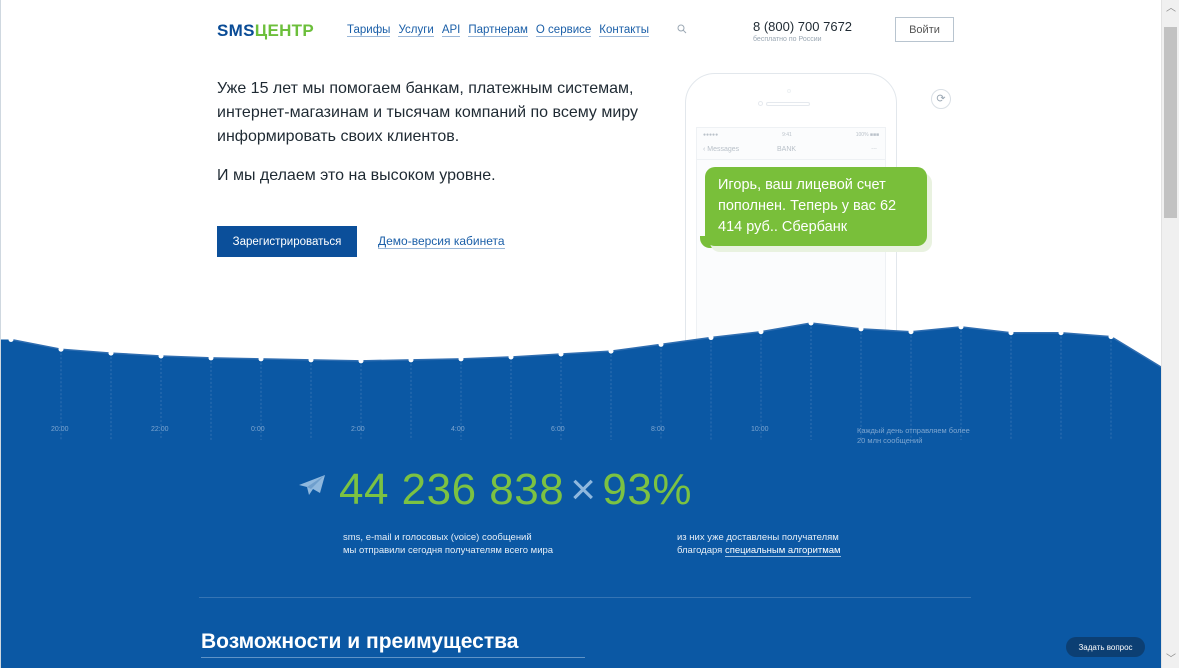  Describe the element at coordinates (711, 135) in the screenshot. I see `status-signal: ●●●●●` at that location.